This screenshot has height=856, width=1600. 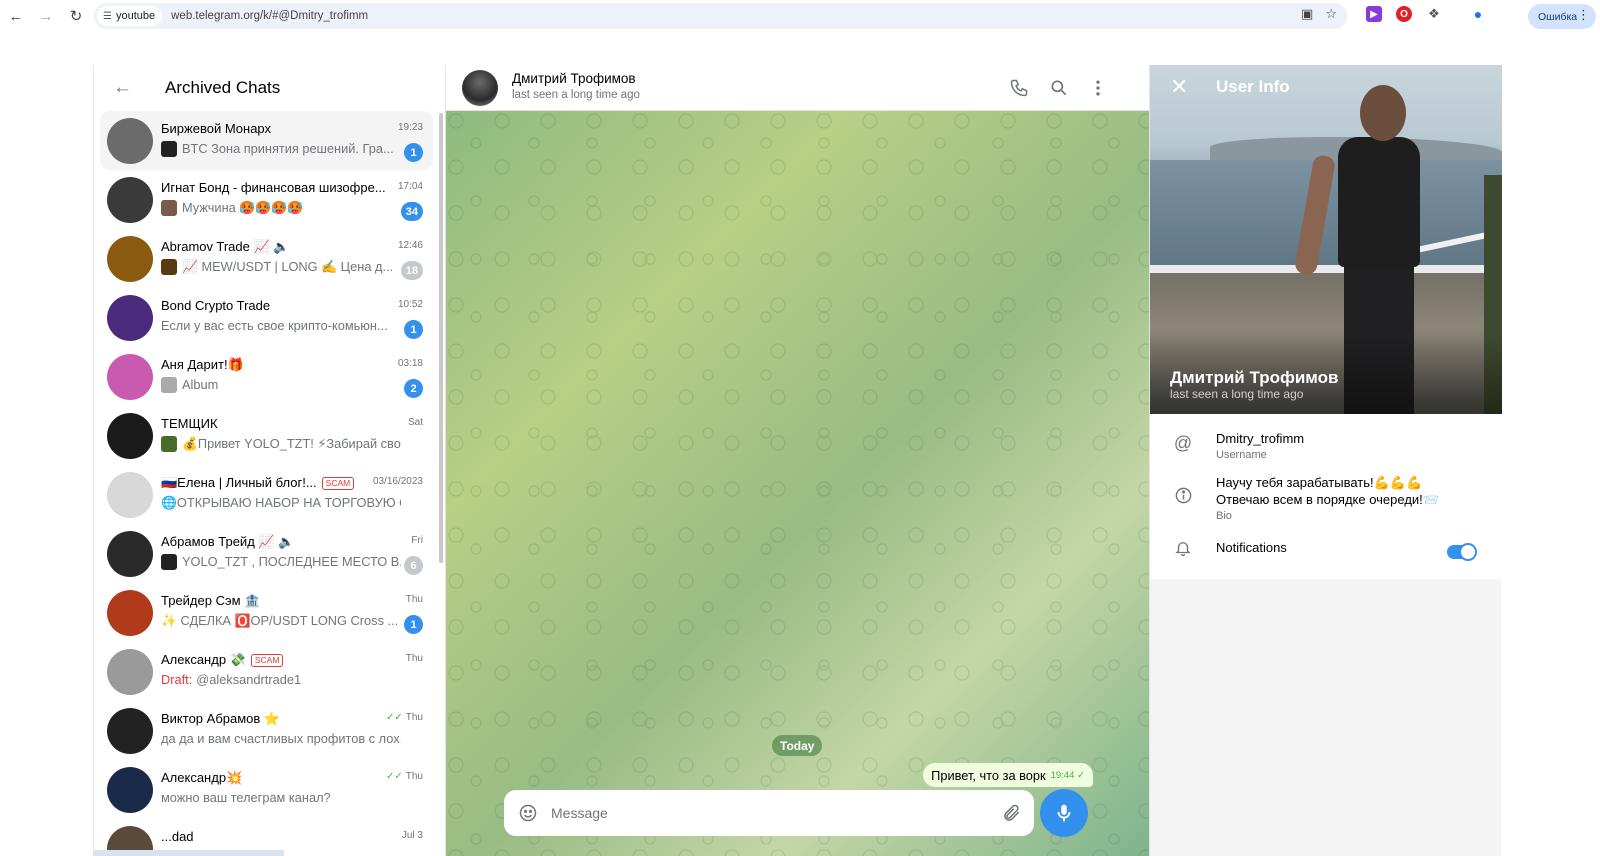 What do you see at coordinates (1562, 16) in the screenshot?
I see `profile-error-button: Ошибка ⋮` at bounding box center [1562, 16].